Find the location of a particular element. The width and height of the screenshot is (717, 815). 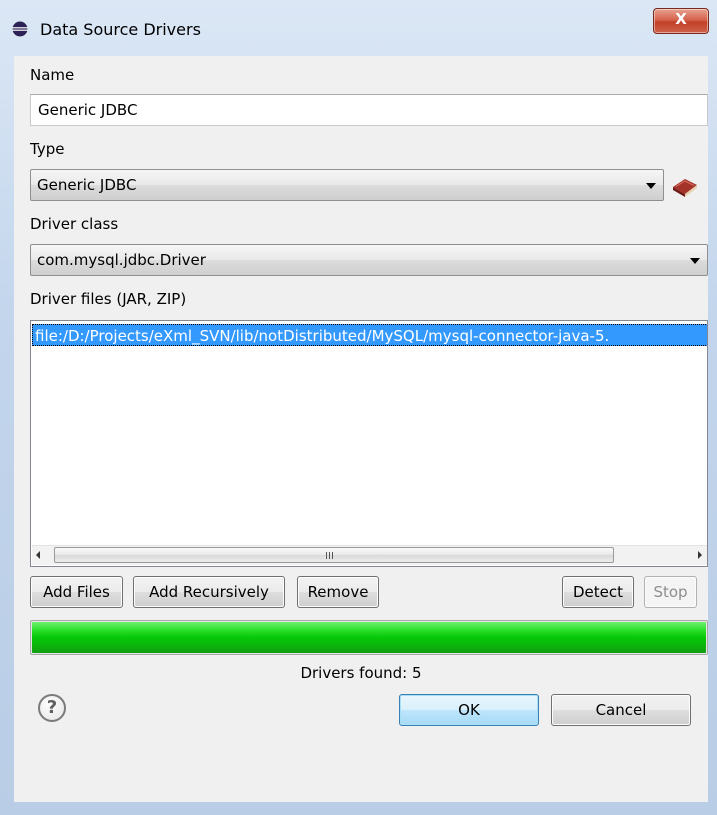

window-title: Data Source Drivers is located at coordinates (120, 29).